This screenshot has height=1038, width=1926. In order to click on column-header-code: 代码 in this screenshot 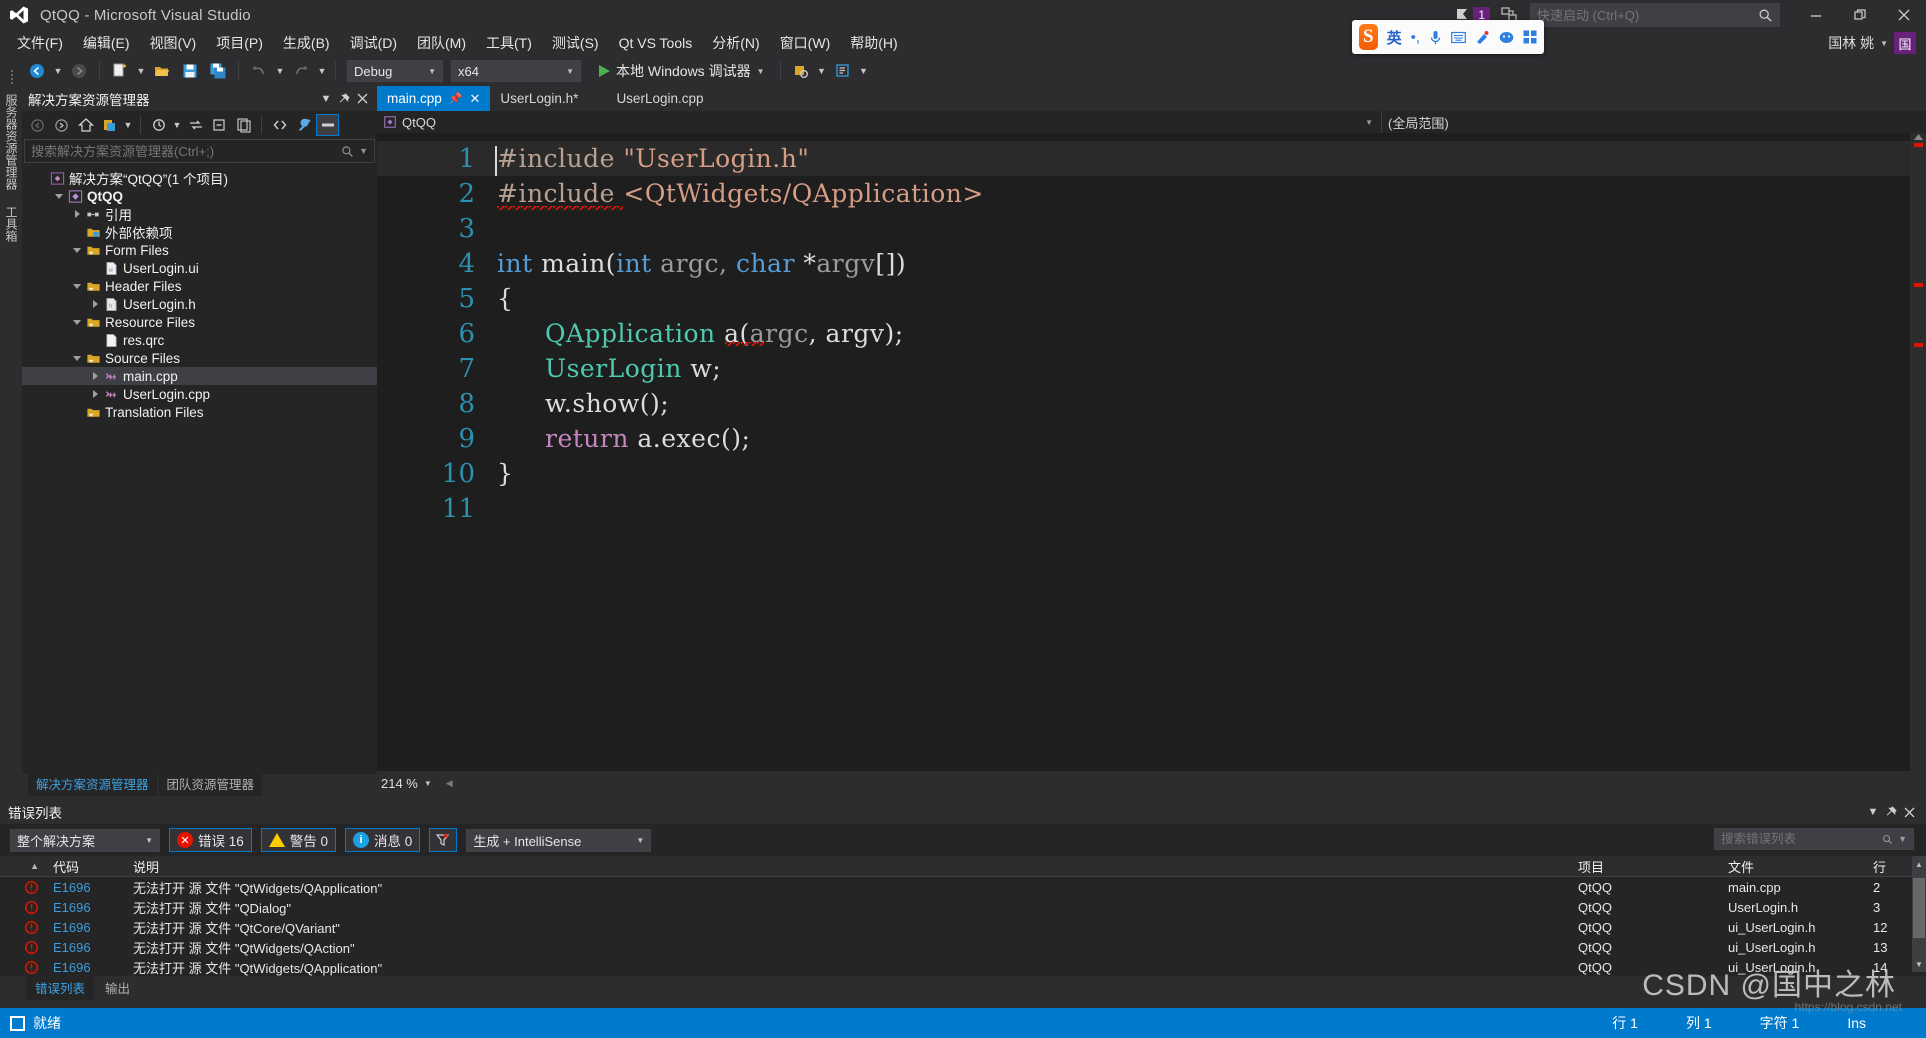, I will do `click(86, 866)`.